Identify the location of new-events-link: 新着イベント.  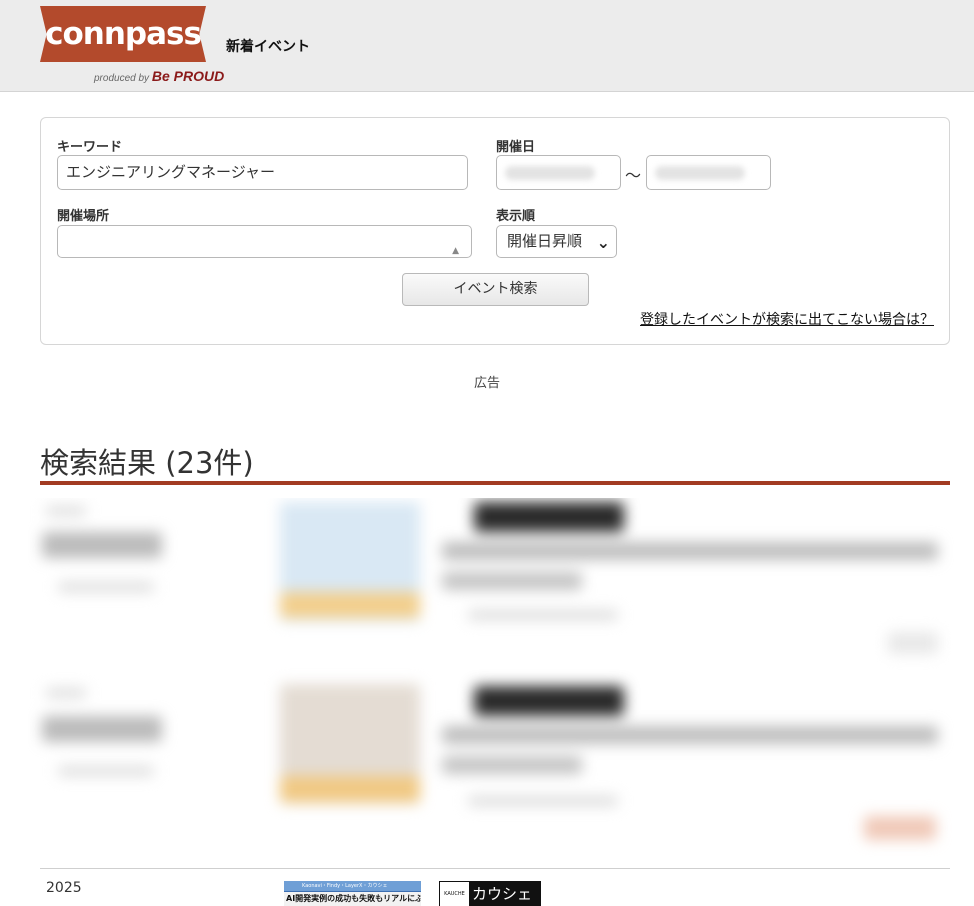
(268, 46).